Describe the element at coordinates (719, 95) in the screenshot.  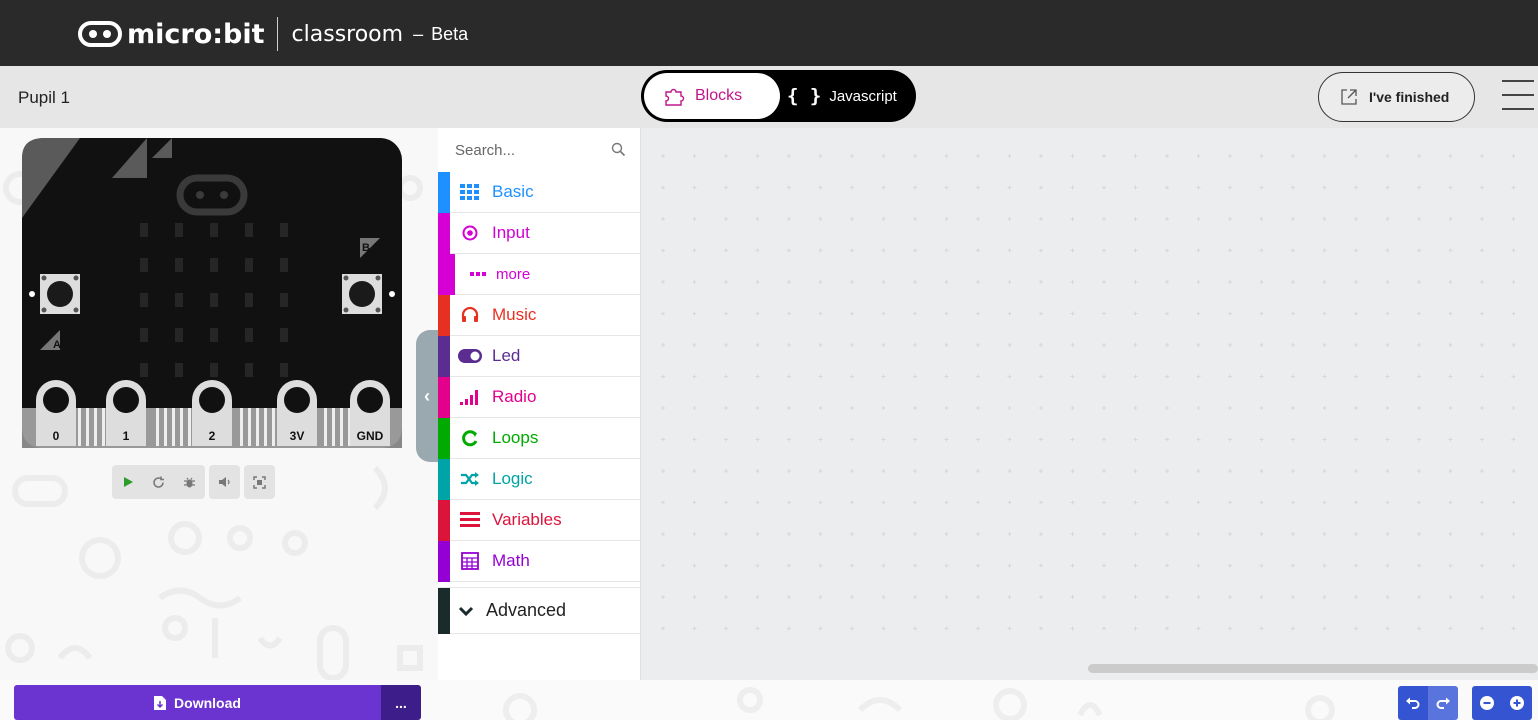
I see `blocks-mode-label: Blocks` at that location.